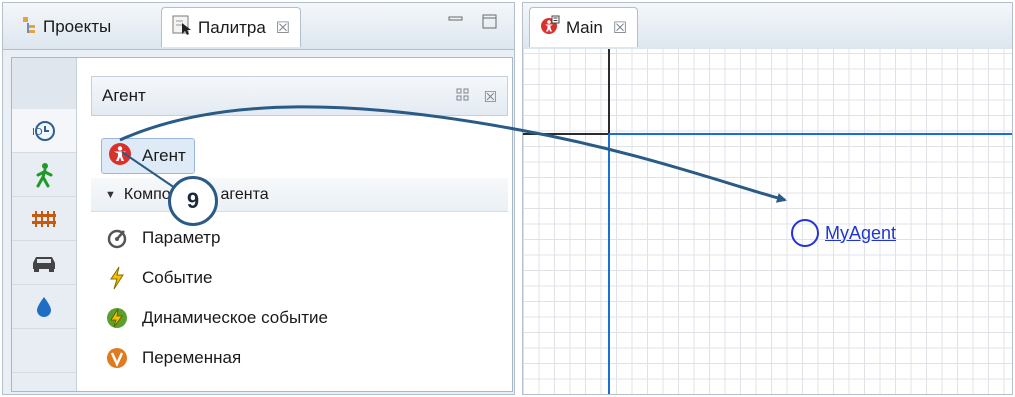 Image resolution: width=1015 pixels, height=397 pixels. What do you see at coordinates (117, 278) in the screenshot?
I see `event-icon` at bounding box center [117, 278].